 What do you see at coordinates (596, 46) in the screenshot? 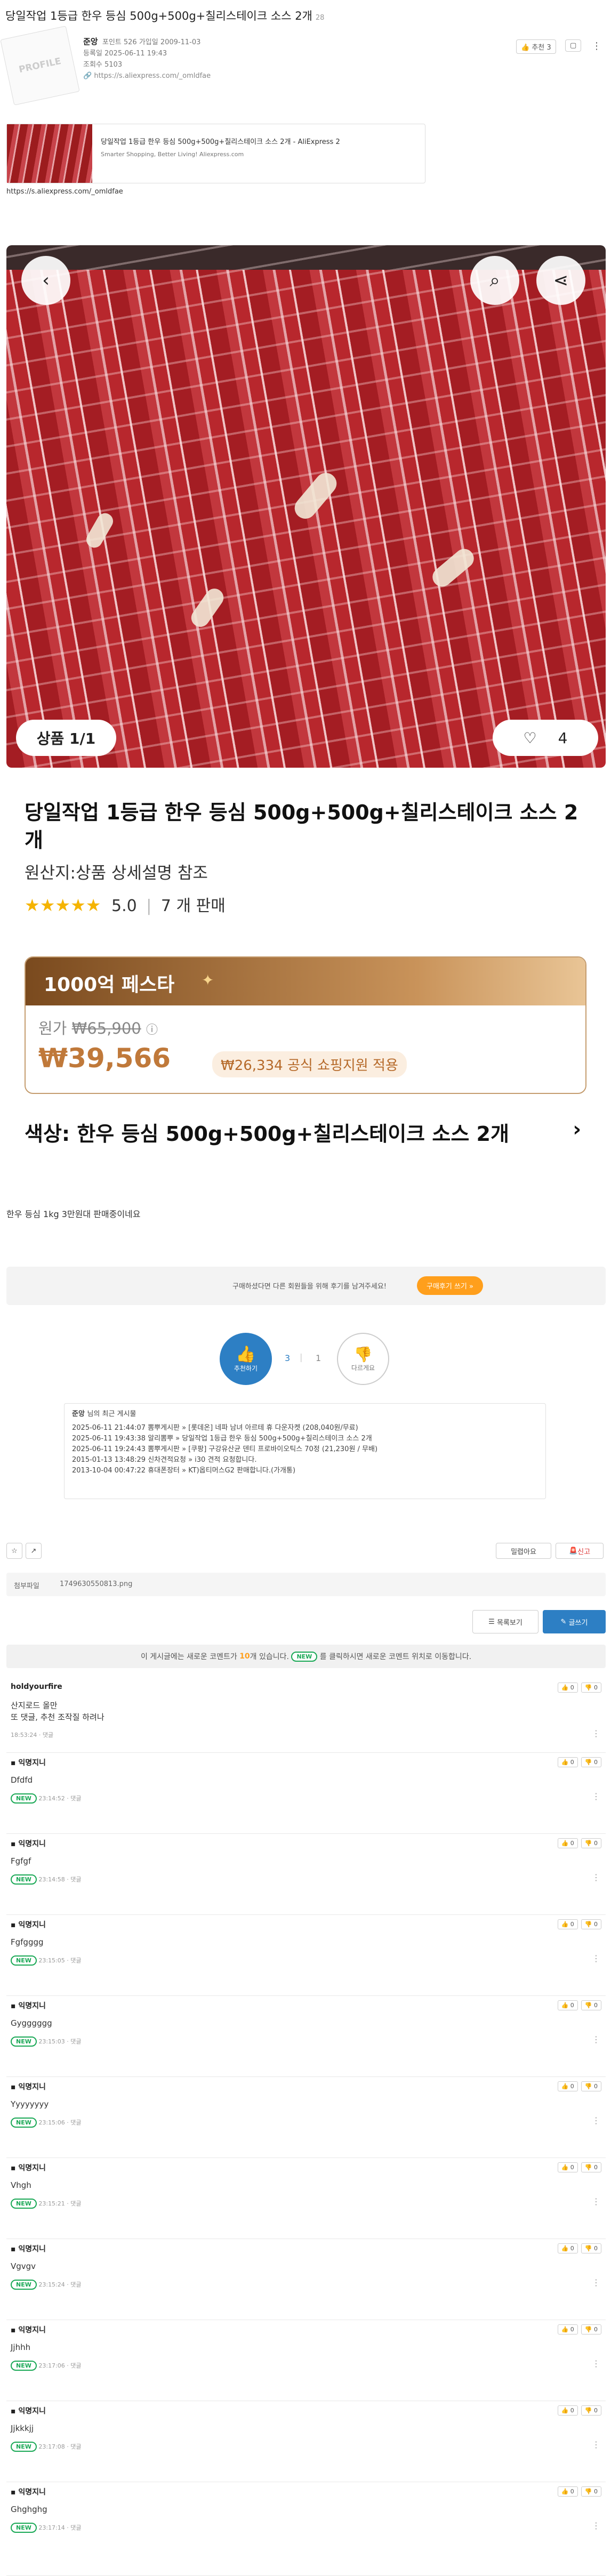
I see `more-menu-icon: ⋮` at bounding box center [596, 46].